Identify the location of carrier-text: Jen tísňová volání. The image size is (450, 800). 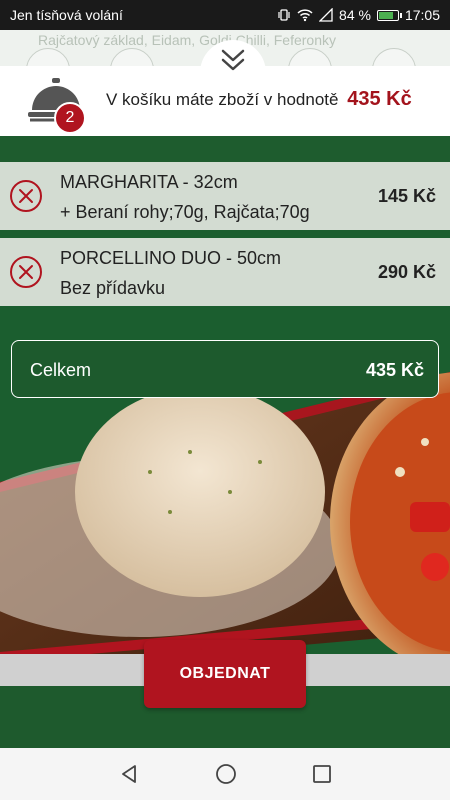
(66, 15).